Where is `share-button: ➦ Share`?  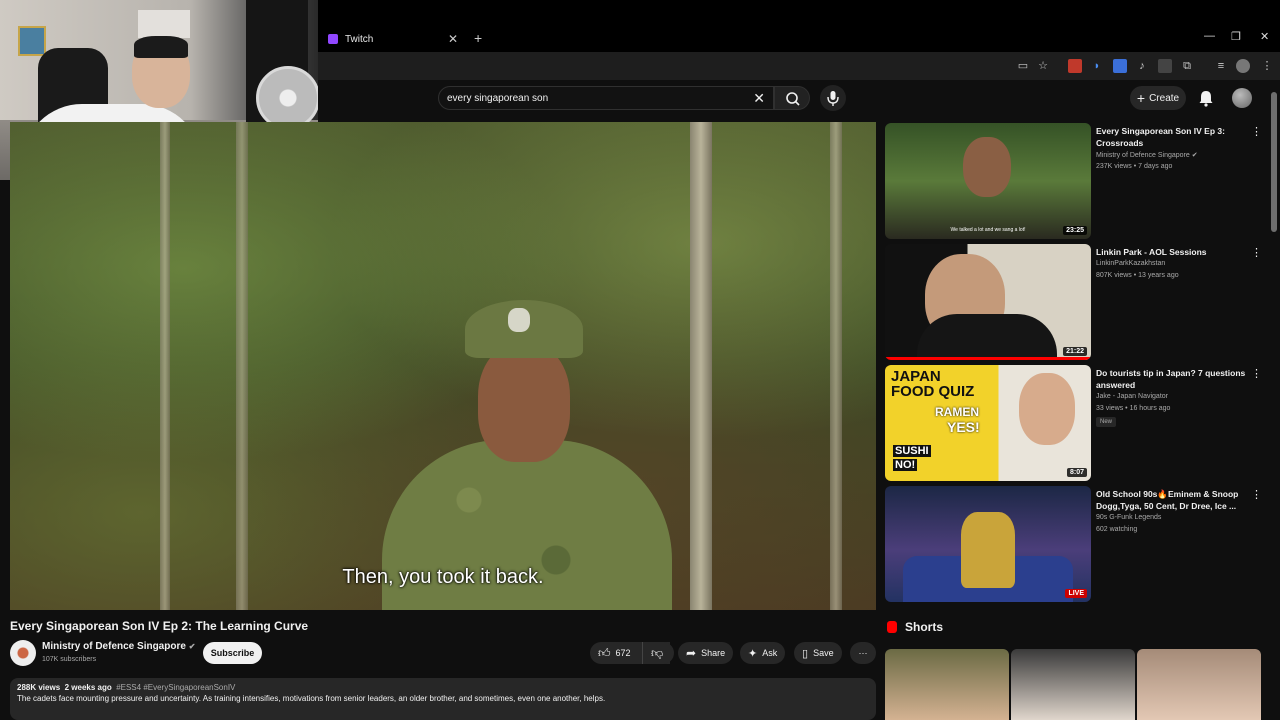 share-button: ➦ Share is located at coordinates (706, 653).